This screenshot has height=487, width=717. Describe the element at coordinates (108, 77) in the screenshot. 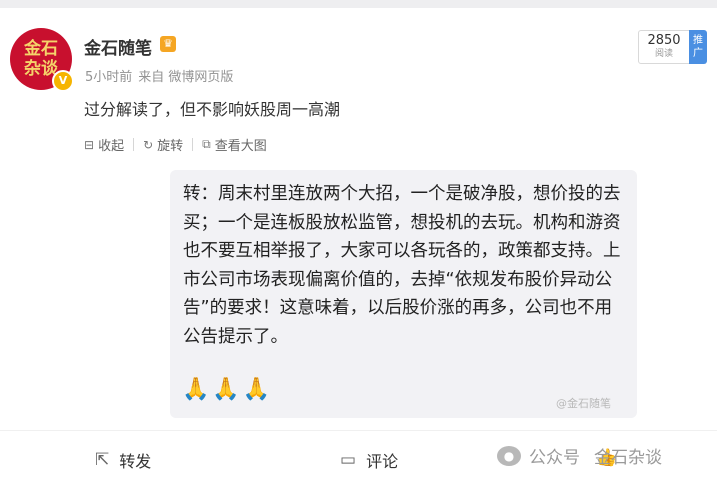

I see `post-time: 5小时前` at that location.